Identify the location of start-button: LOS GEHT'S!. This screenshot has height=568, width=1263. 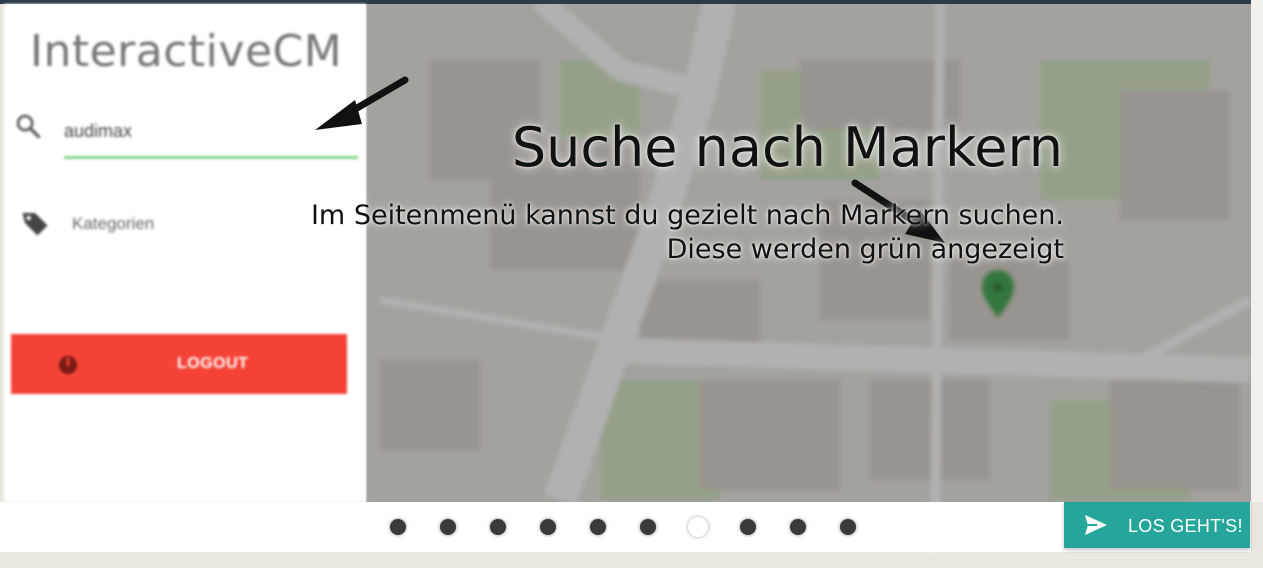
(1157, 525).